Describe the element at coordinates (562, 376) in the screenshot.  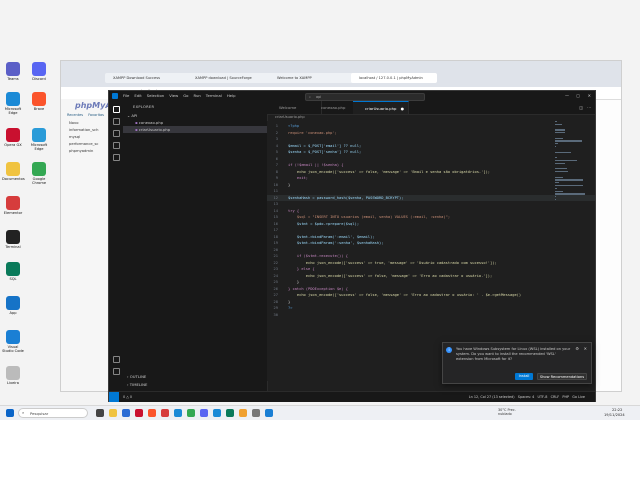
I see `show-recommendations-button: Show Recommendations` at that location.